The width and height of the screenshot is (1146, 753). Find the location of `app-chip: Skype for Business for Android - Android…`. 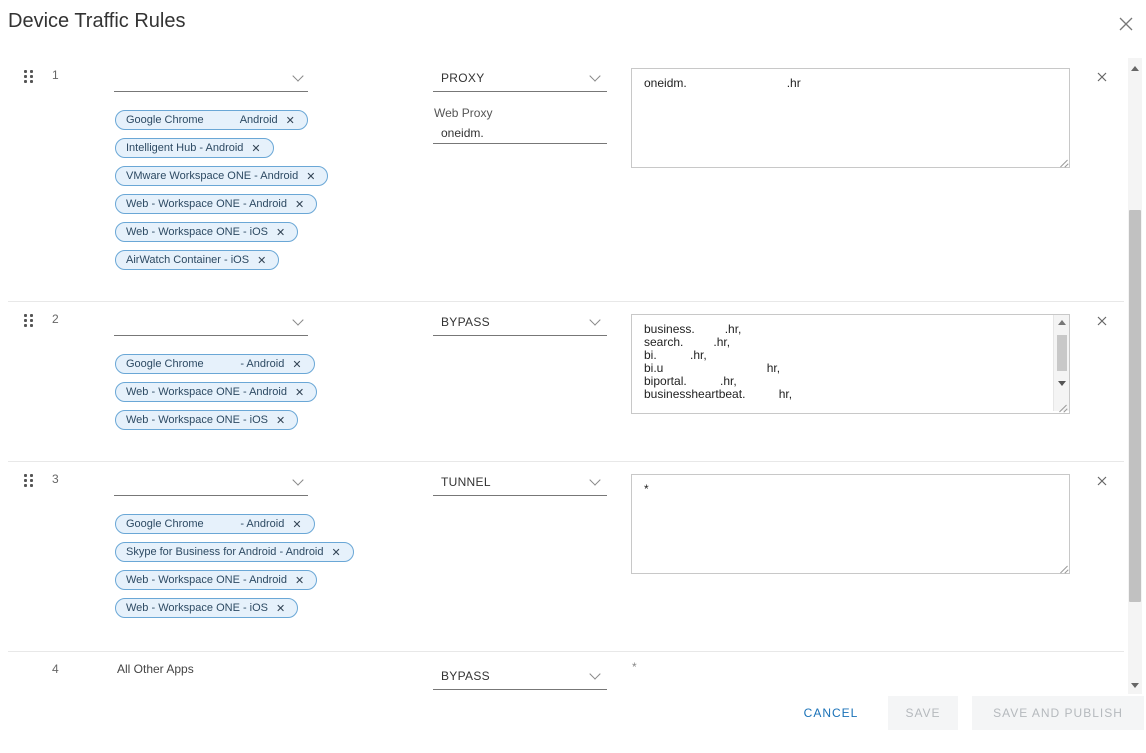

app-chip: Skype for Business for Android - Android… is located at coordinates (234, 552).